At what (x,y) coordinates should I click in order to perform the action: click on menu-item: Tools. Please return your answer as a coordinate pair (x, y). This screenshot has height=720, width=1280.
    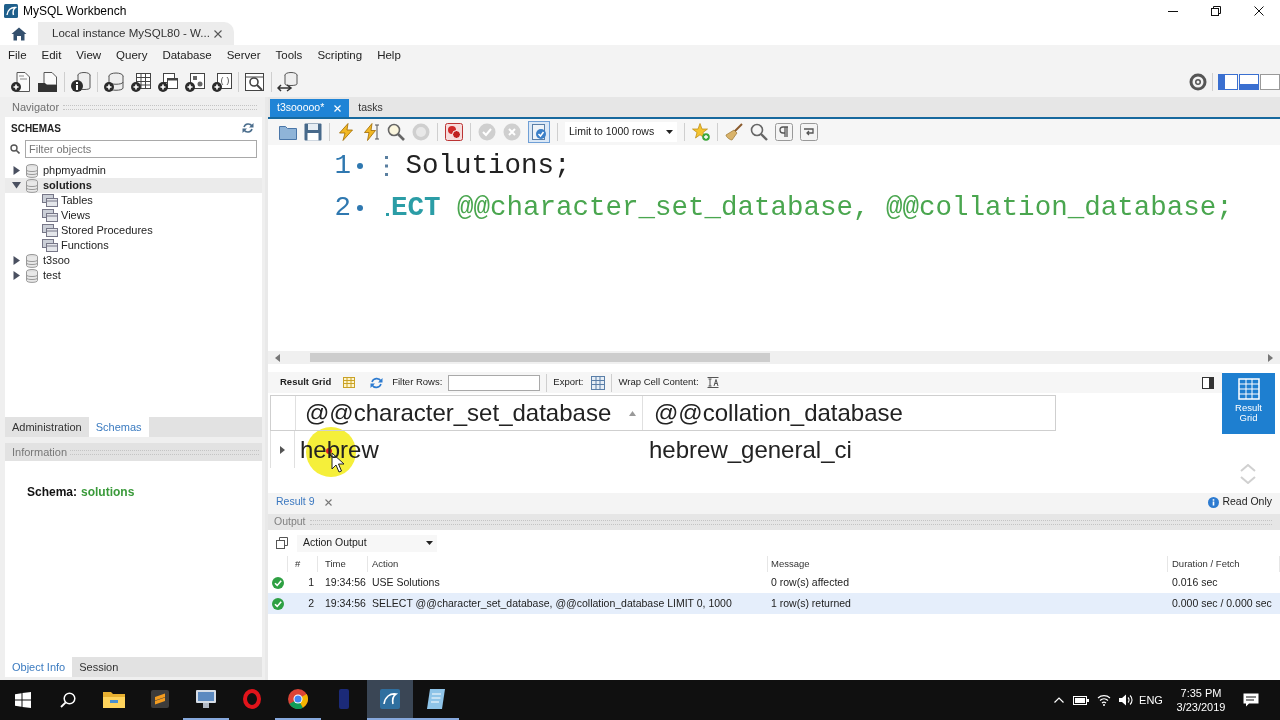
    Looking at the image, I should click on (289, 56).